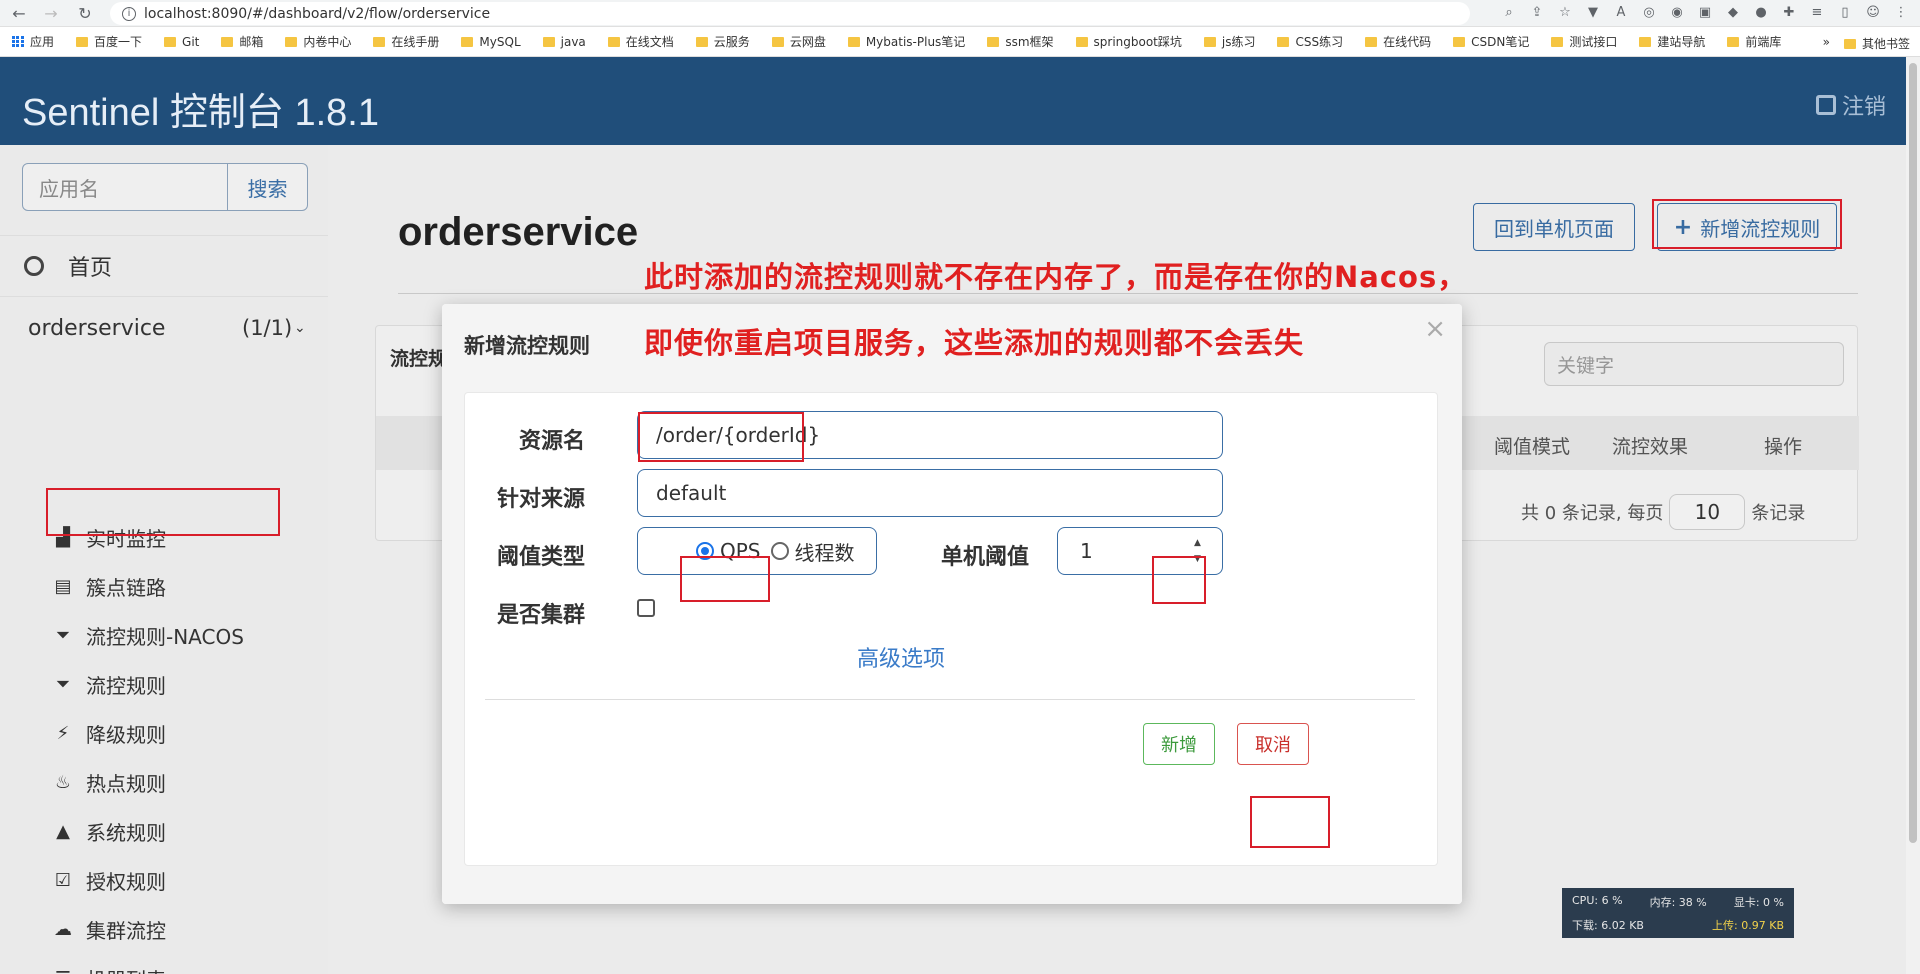  Describe the element at coordinates (318, 41) in the screenshot. I see `bookmark-item: 内卷中心` at that location.